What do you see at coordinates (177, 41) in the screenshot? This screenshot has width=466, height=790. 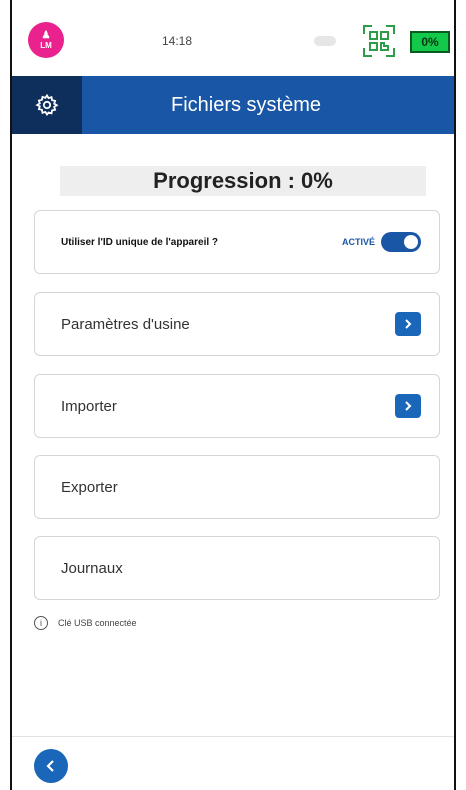 I see `clock-time: 14:18` at bounding box center [177, 41].